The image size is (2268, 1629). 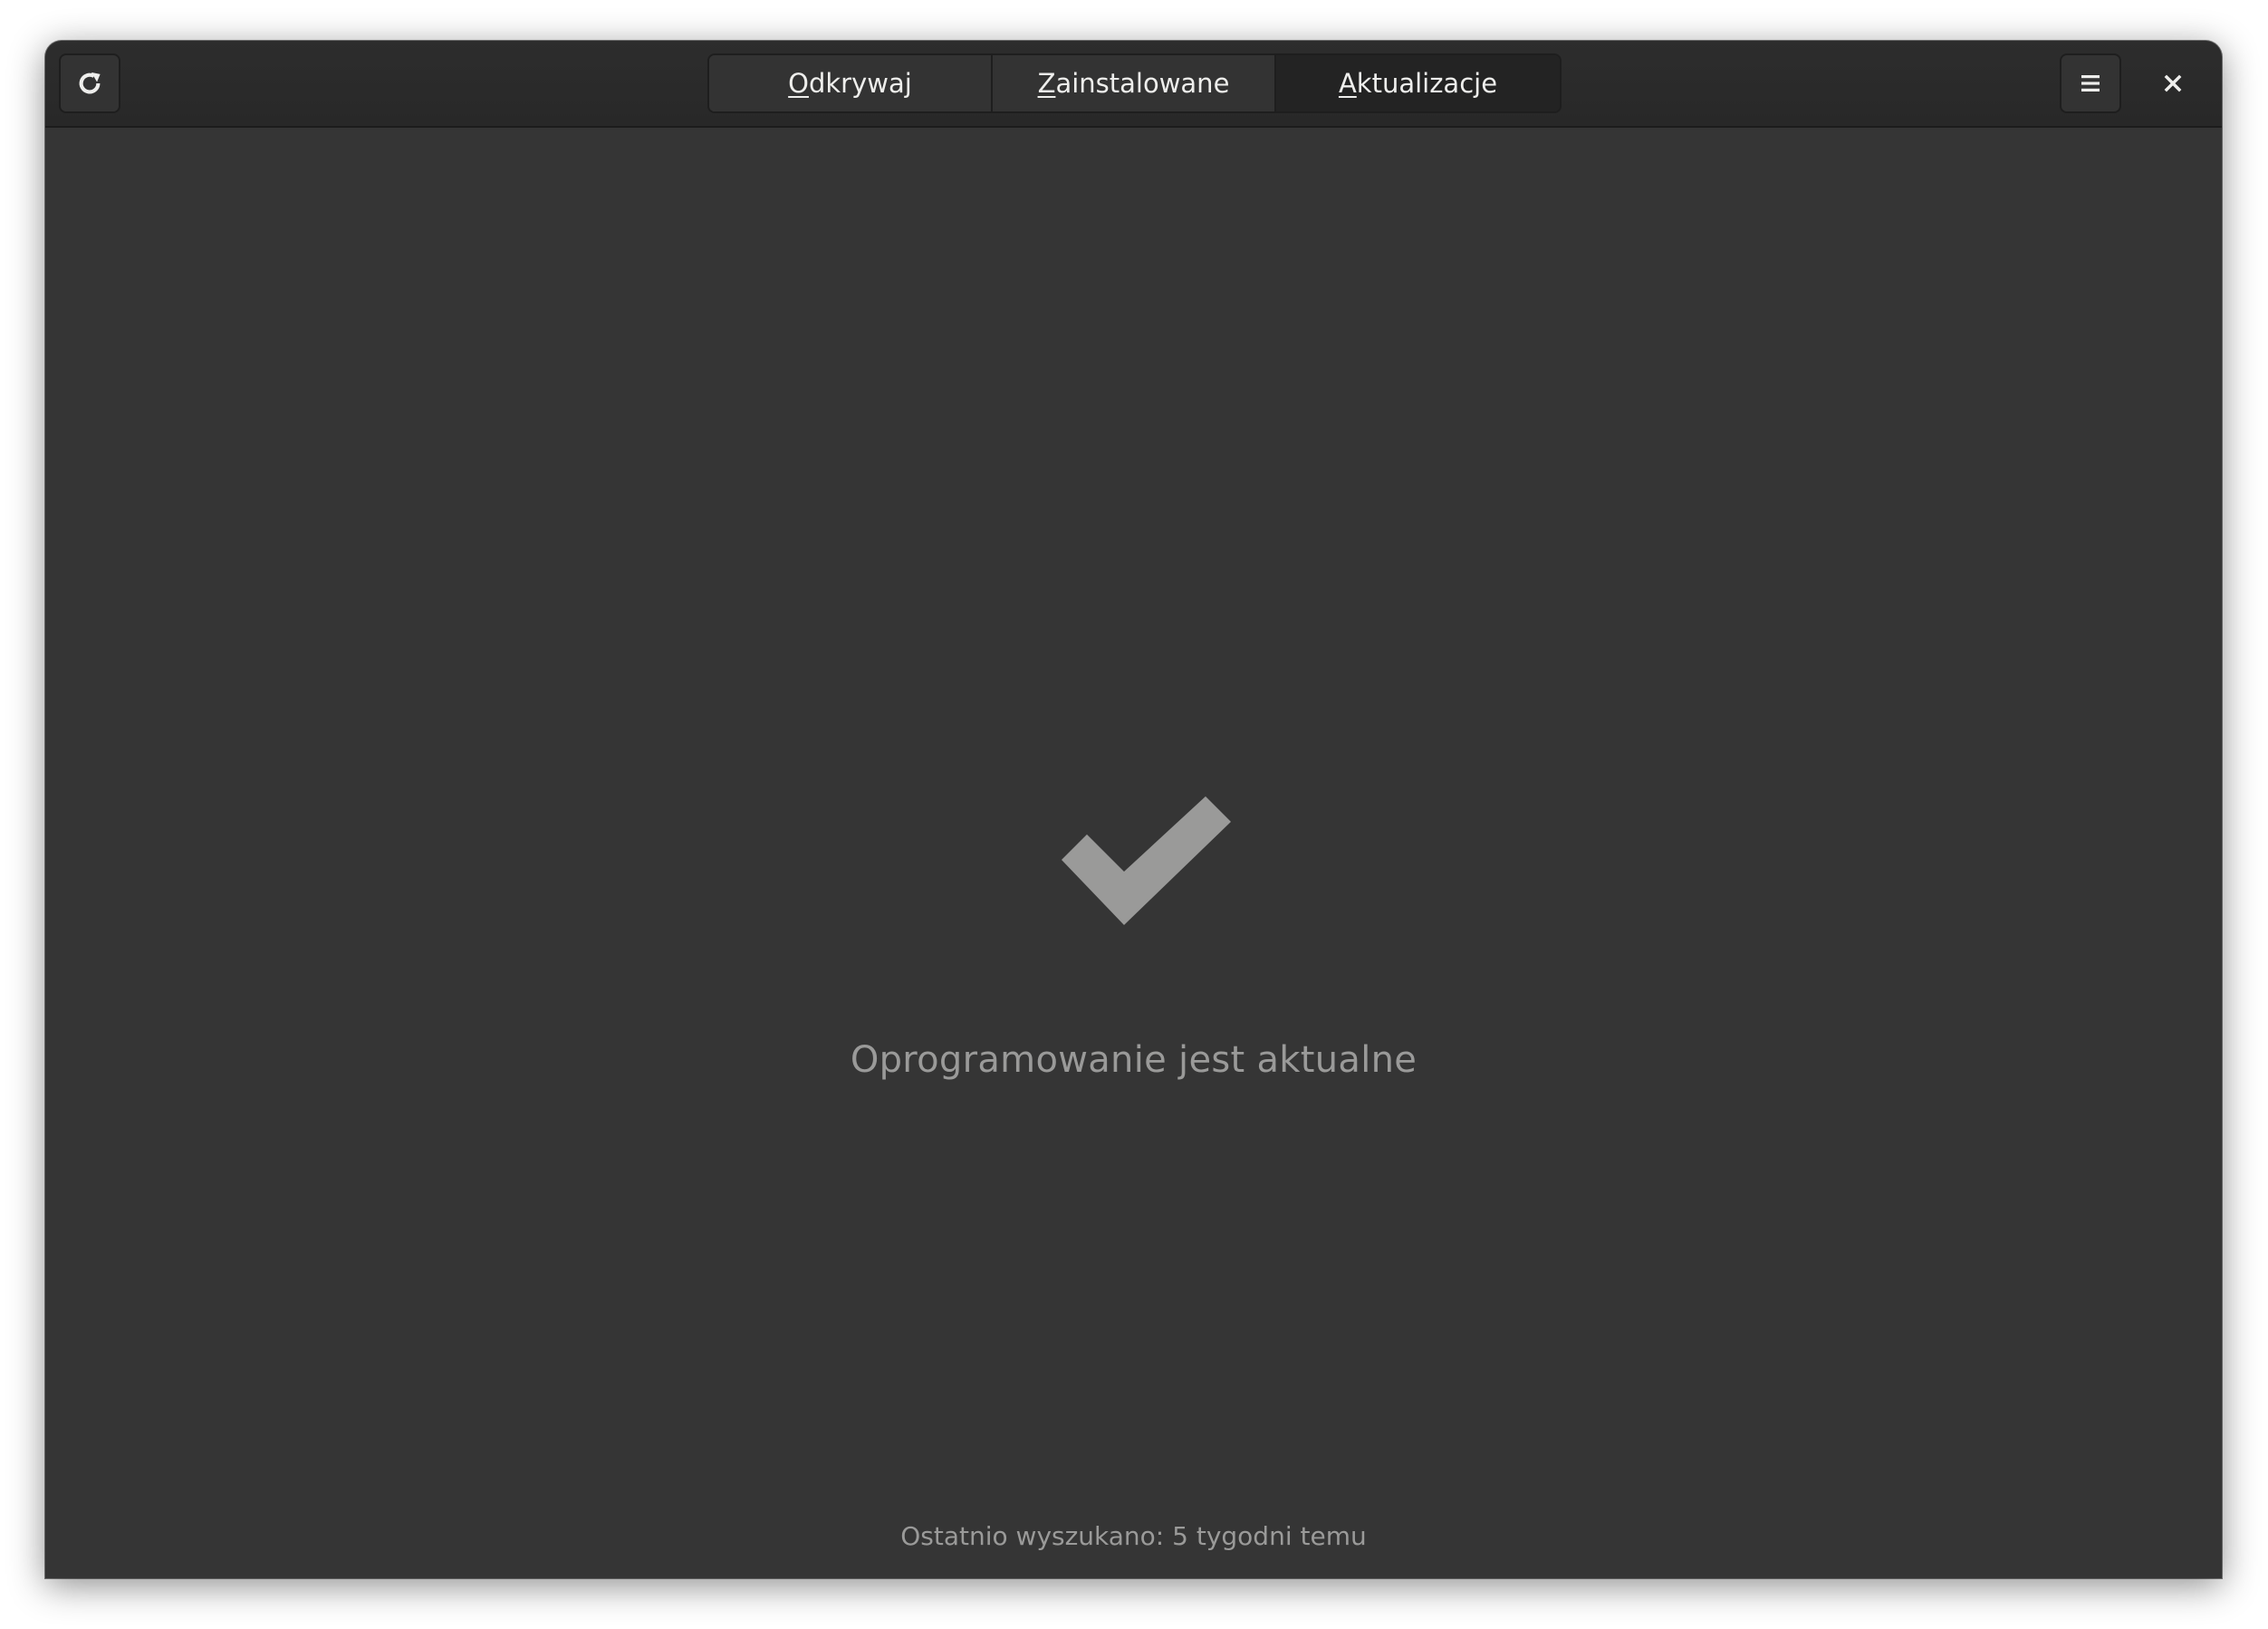 I want to click on view-switcher: Odkrywaj Zainstalowane Aktualizacje, so click(x=1134, y=83).